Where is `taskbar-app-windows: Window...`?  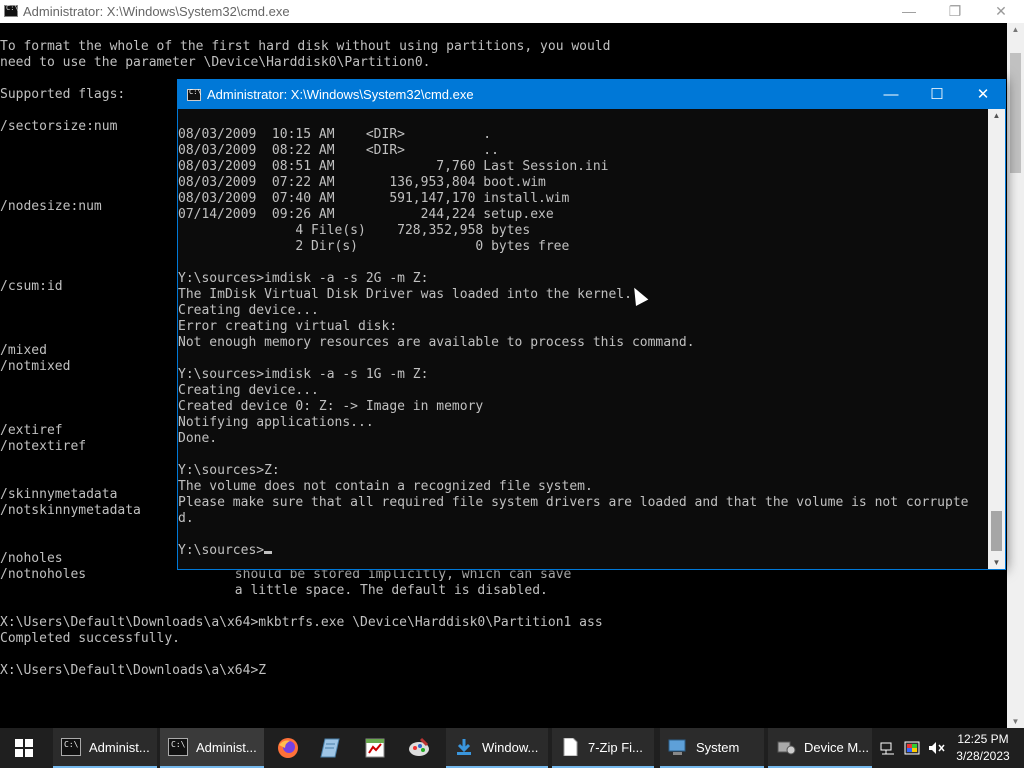
taskbar-app-windows: Window... is located at coordinates (497, 748).